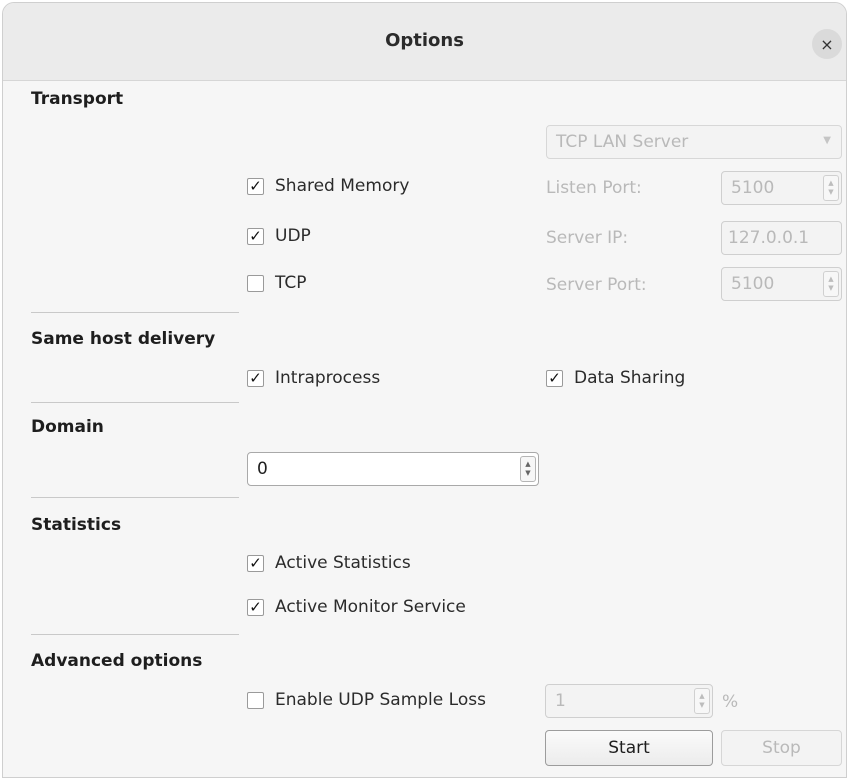  I want to click on data-sharing-checkbox: ✓ Data Sharing, so click(615, 378).